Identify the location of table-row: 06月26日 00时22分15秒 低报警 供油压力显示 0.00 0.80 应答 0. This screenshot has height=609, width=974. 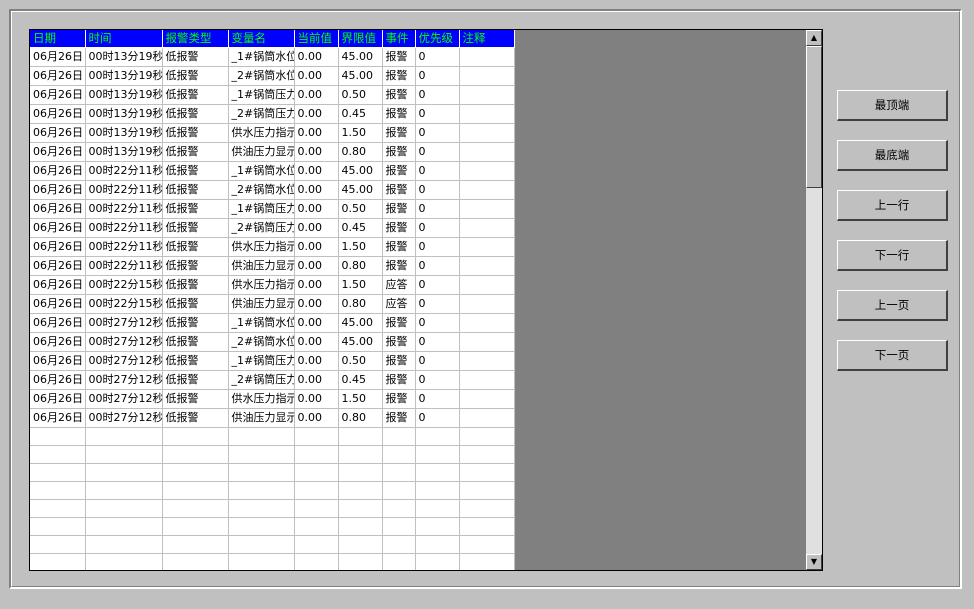
(272, 304).